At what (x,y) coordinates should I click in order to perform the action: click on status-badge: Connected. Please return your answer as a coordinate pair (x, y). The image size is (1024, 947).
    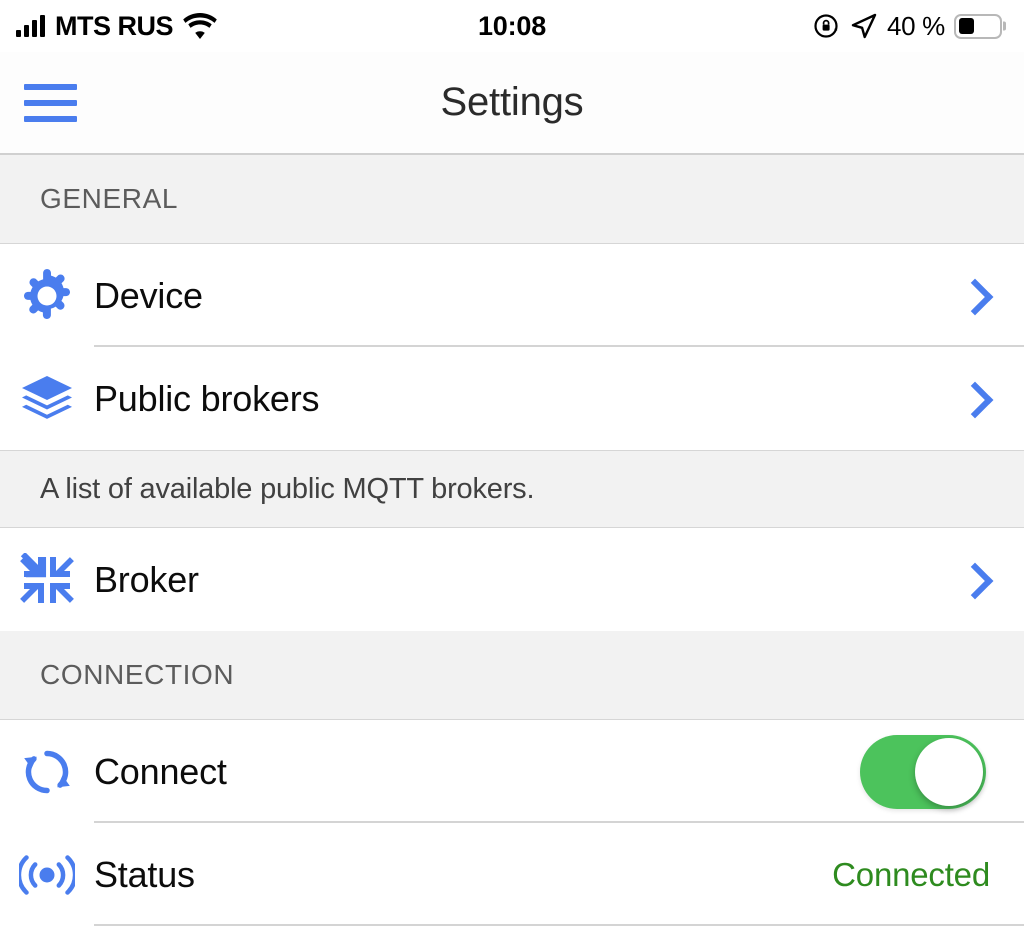
    Looking at the image, I should click on (911, 874).